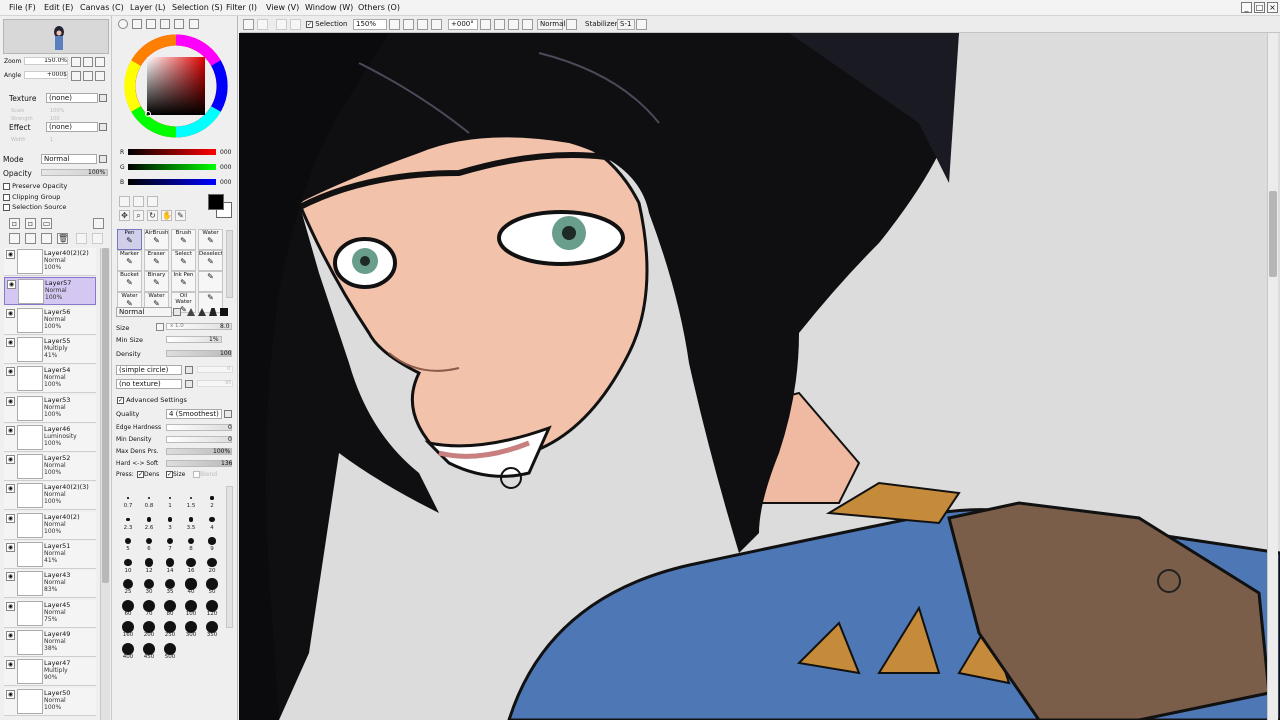  What do you see at coordinates (46, 238) in the screenshot?
I see `merge-selection-icon` at bounding box center [46, 238].